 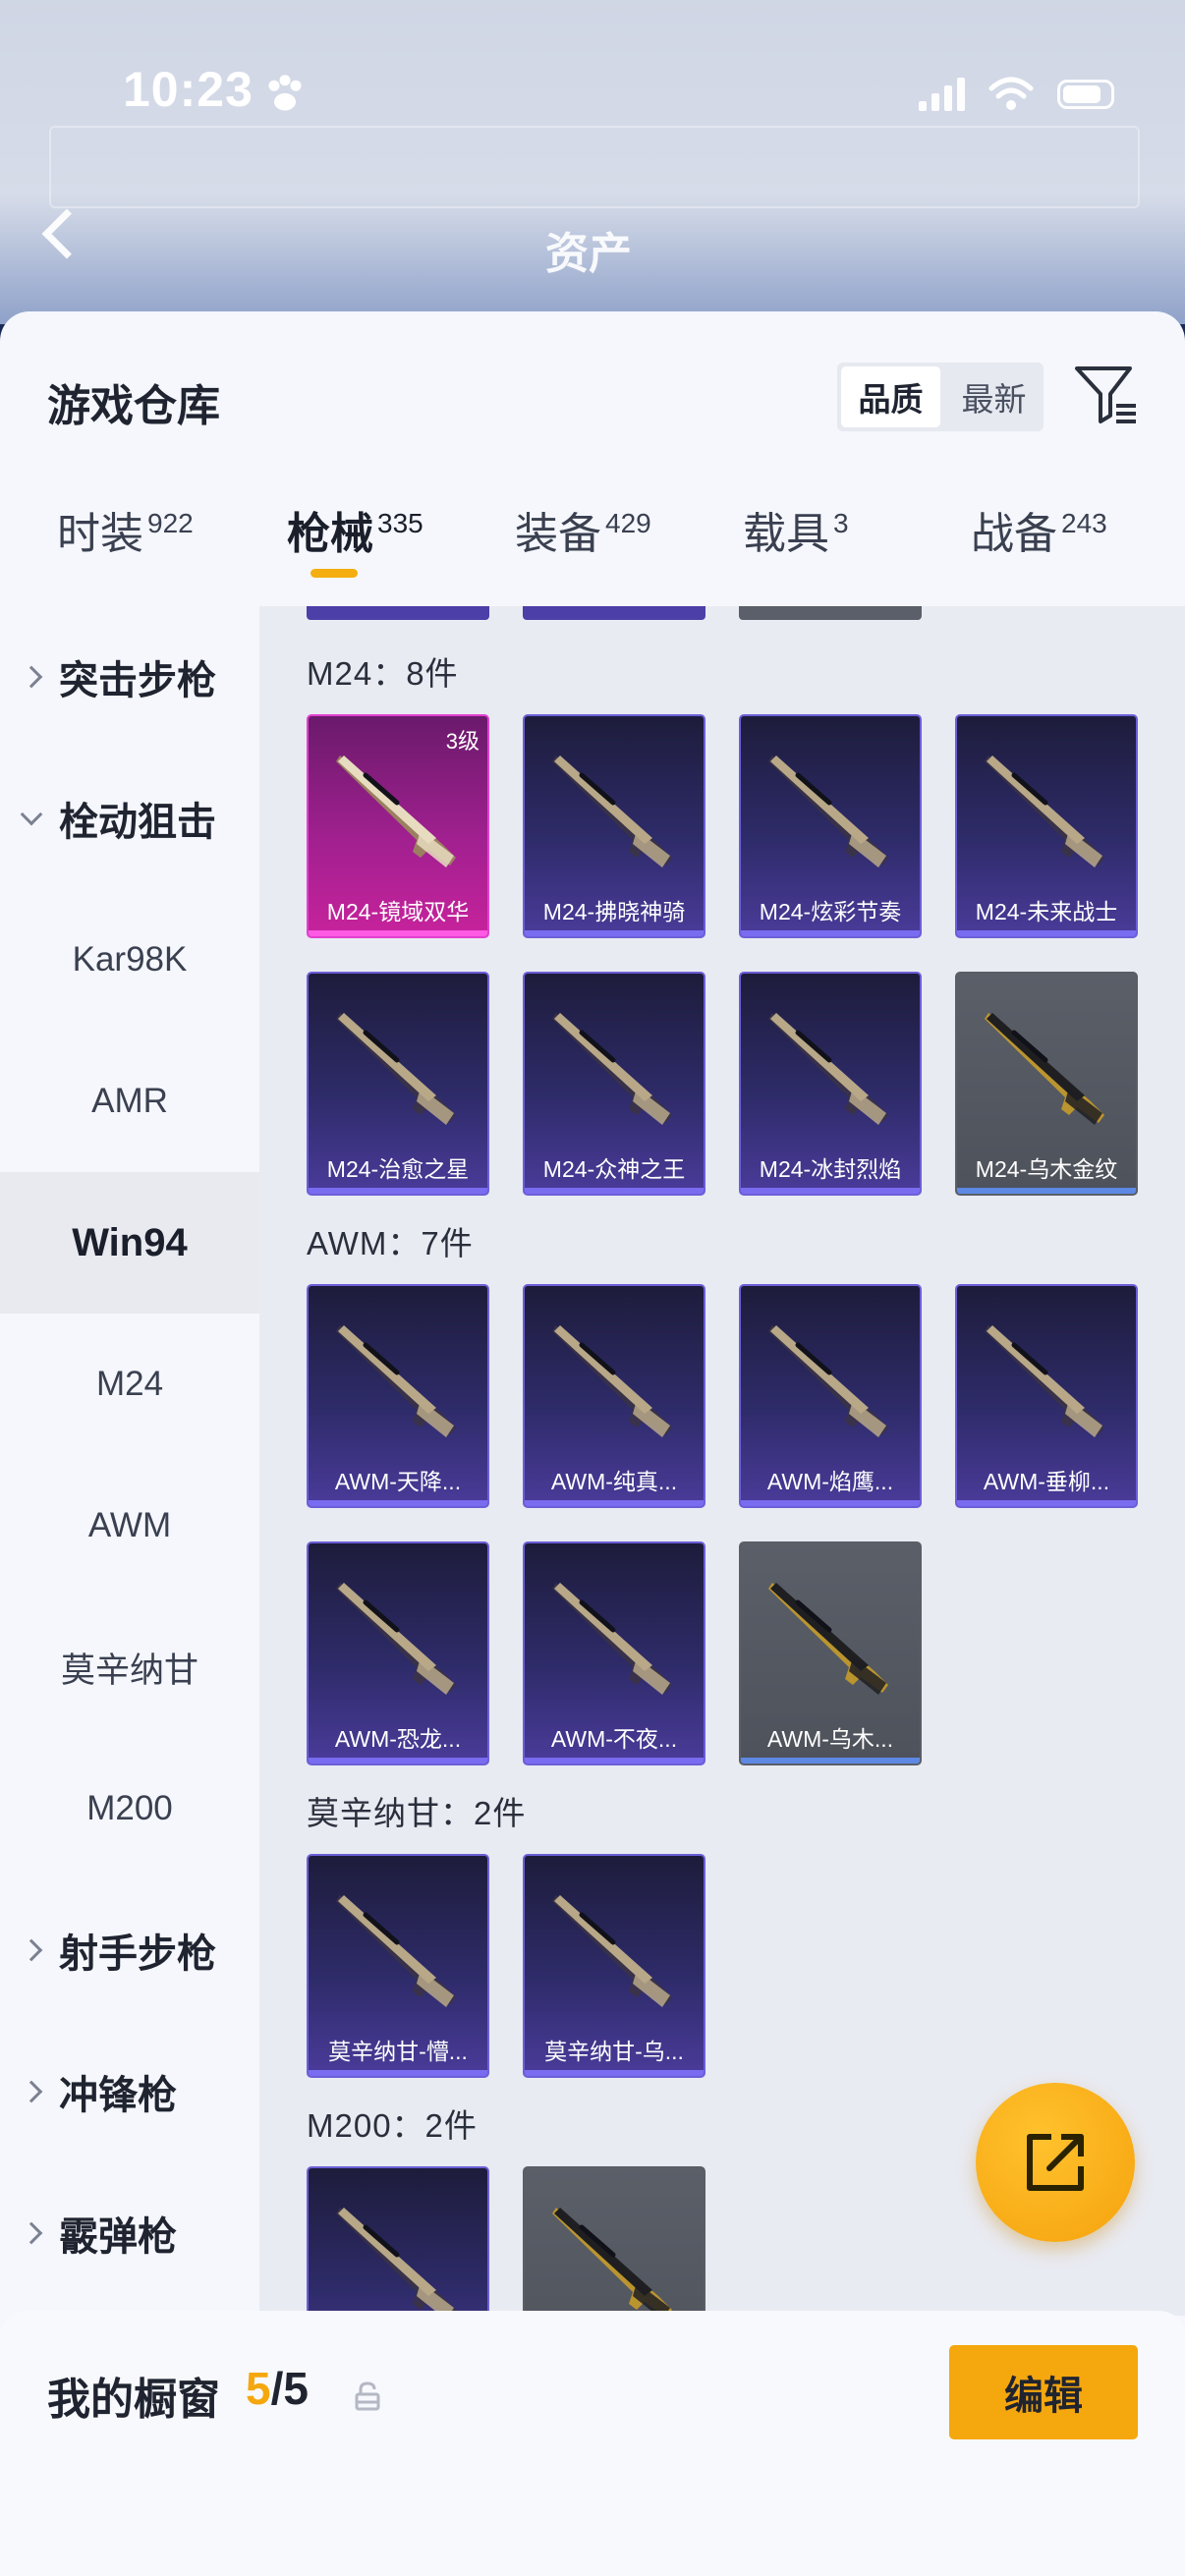 I want to click on share-button, so click(x=1056, y=2162).